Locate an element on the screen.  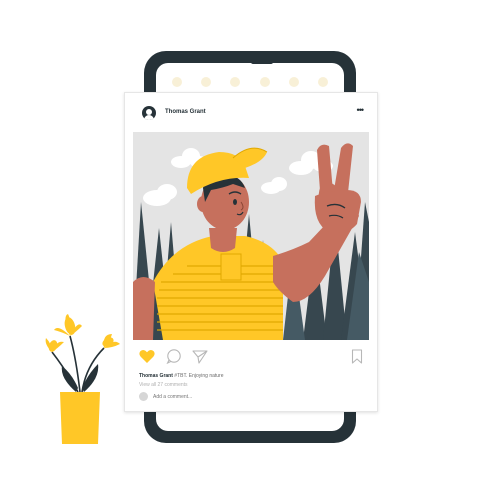
post-actions is located at coordinates (251, 357).